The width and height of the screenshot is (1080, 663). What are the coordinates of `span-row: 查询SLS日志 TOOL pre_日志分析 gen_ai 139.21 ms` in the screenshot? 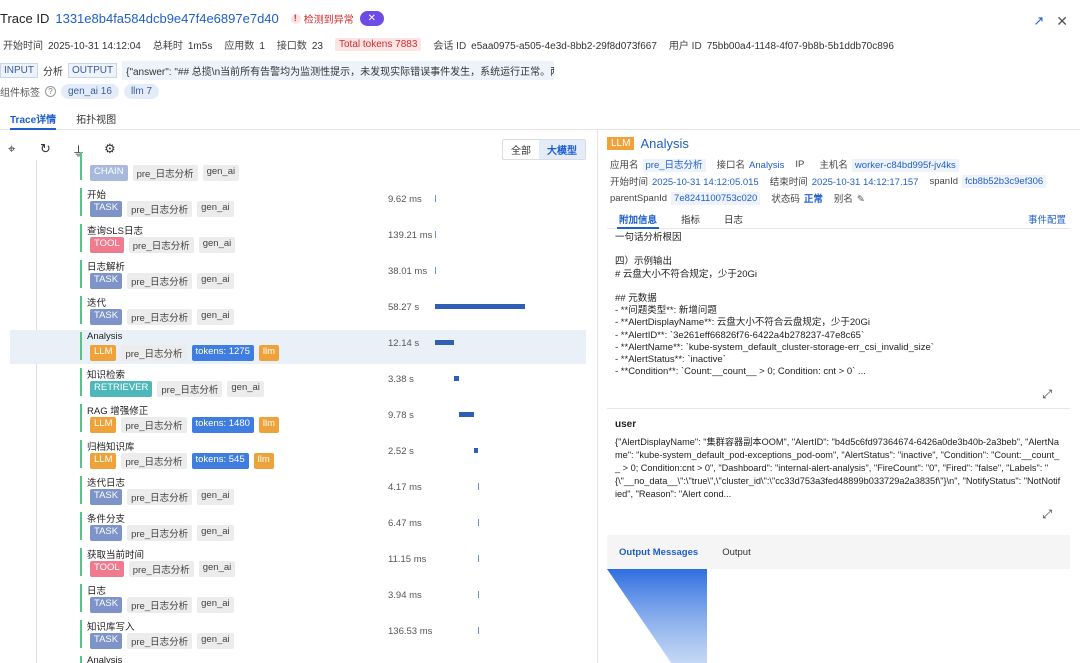 It's located at (298, 239).